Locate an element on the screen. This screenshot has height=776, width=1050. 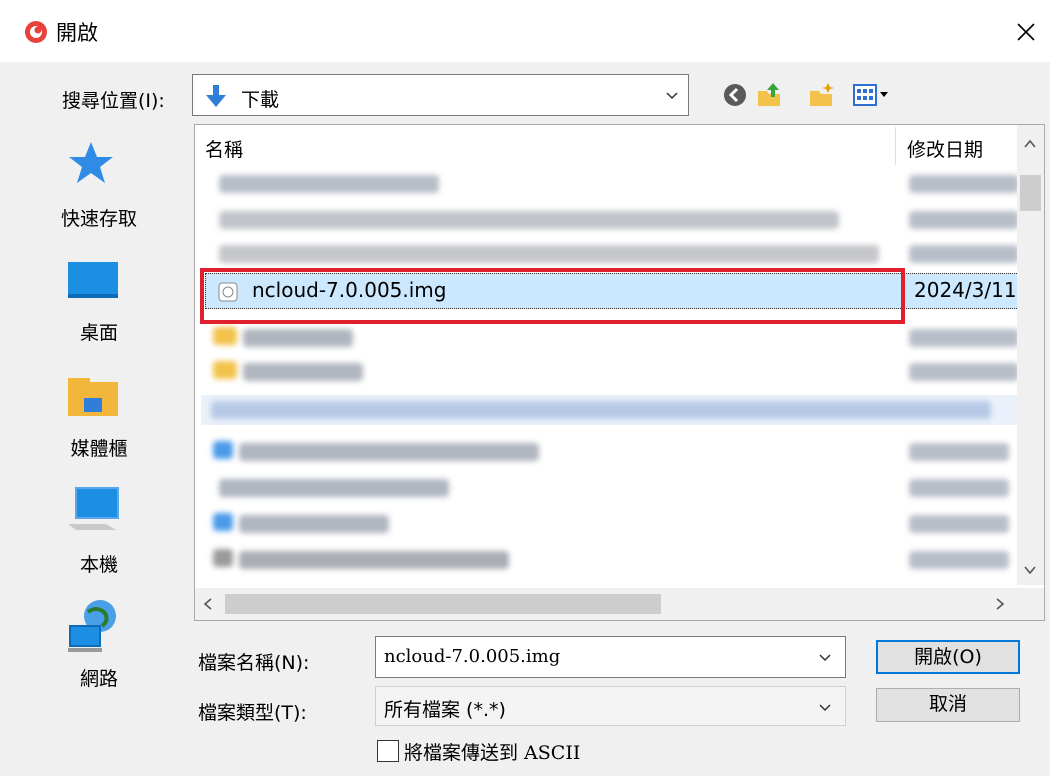
selected-file-date: 2024/3/11 is located at coordinates (965, 290).